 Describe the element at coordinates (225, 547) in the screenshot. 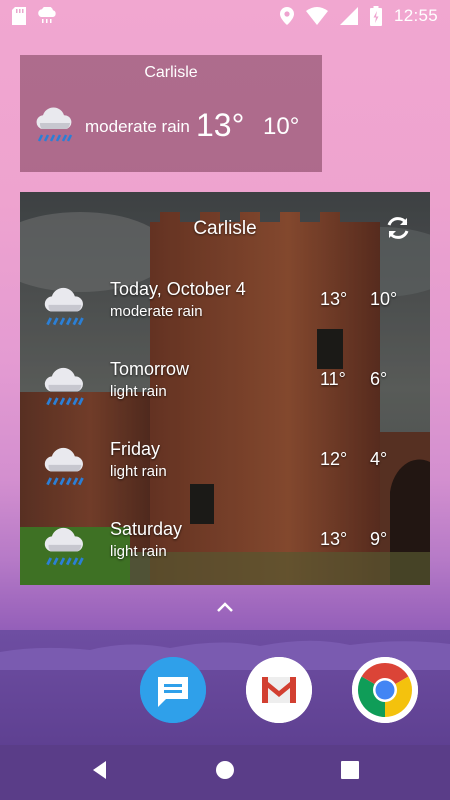

I see `forecast-row-saturday: Saturday light rain 13° 9°` at that location.